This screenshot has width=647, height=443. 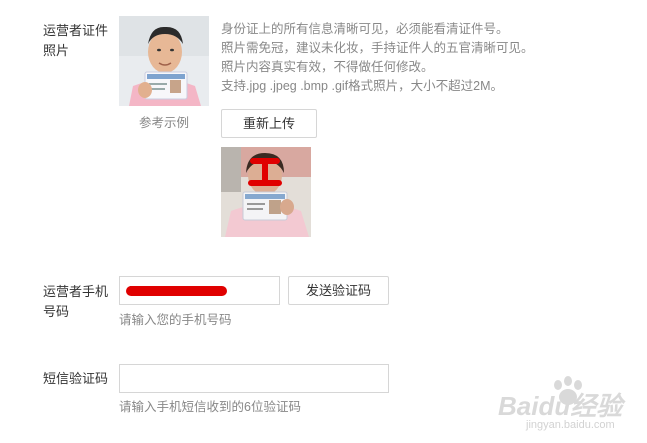 I want to click on example-photo-image, so click(x=164, y=61).